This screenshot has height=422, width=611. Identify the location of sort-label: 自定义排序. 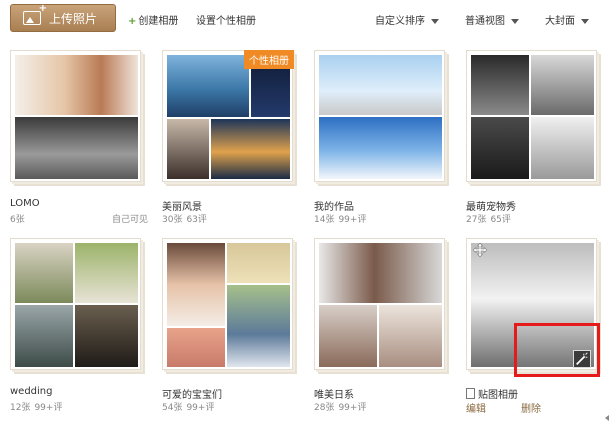
(400, 21).